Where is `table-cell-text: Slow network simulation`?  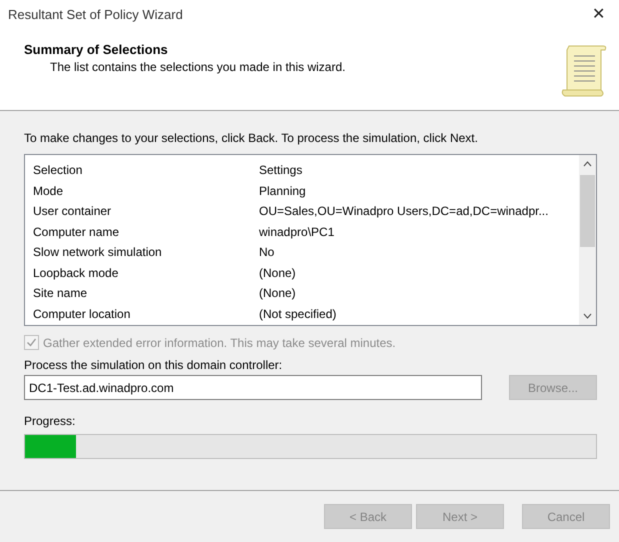
table-cell-text: Slow network simulation is located at coordinates (98, 252).